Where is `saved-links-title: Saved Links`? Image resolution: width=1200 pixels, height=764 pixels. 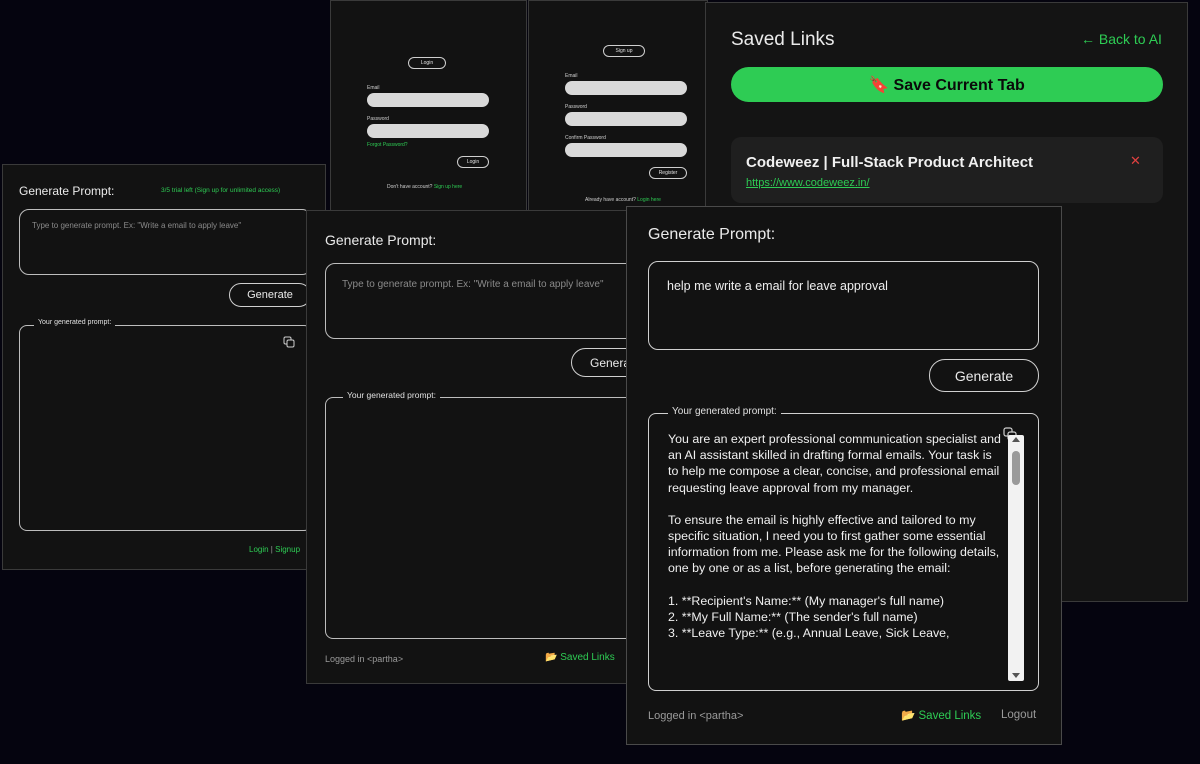
saved-links-title: Saved Links is located at coordinates (783, 39).